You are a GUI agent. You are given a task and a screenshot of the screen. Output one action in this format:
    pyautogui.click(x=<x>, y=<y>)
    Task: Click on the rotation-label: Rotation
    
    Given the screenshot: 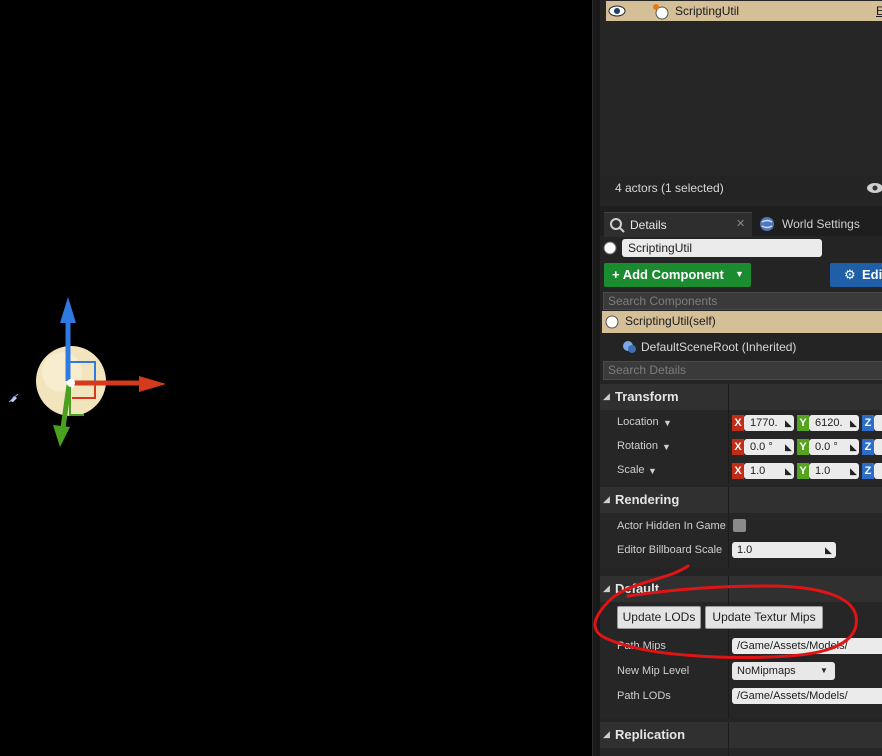 What is the action you would take?
    pyautogui.click(x=637, y=446)
    